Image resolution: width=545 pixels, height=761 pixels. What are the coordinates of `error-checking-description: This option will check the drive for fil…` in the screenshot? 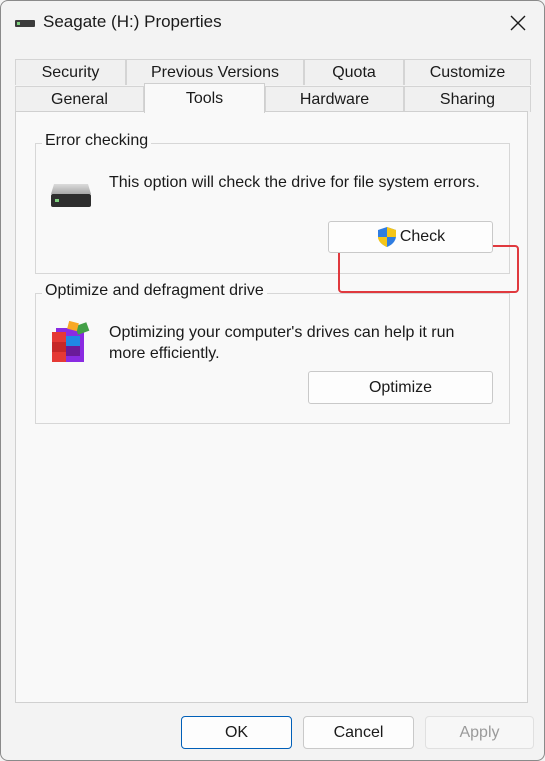 It's located at (294, 182).